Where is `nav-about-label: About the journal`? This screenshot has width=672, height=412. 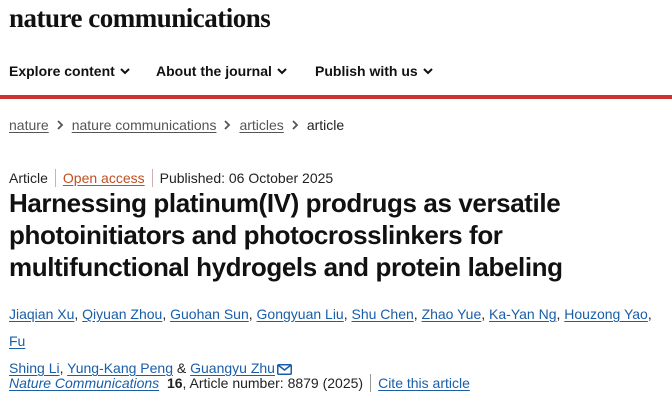
nav-about-label: About the journal is located at coordinates (214, 71).